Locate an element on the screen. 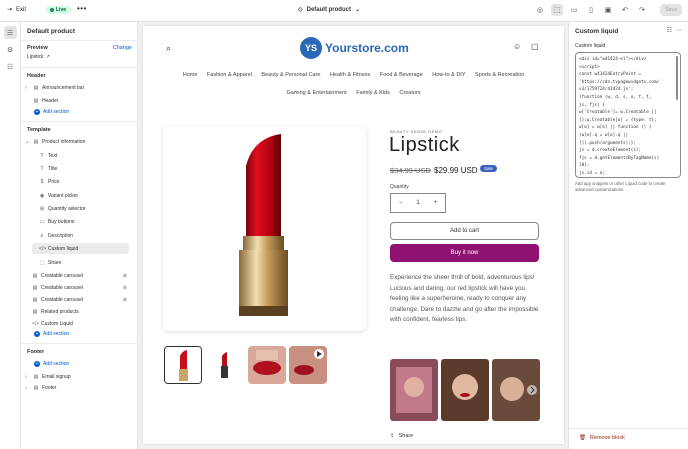 This screenshot has width=688, height=449. quantity-stepper: − 1 + is located at coordinates (418, 203).